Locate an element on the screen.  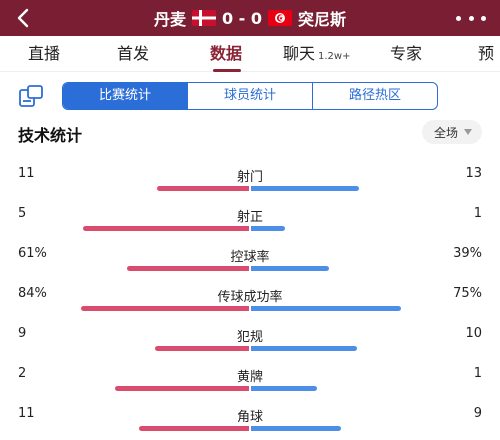
caret-down-icon is located at coordinates (468, 132).